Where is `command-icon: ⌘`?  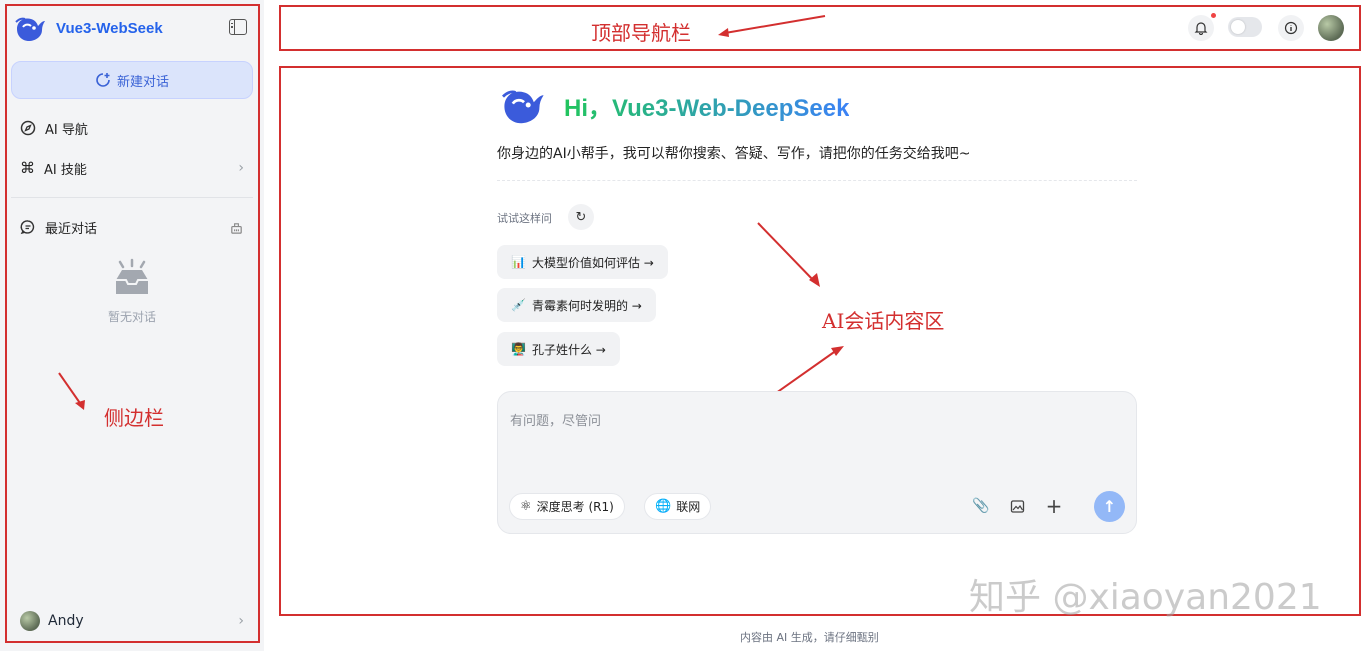 command-icon: ⌘ is located at coordinates (27, 168).